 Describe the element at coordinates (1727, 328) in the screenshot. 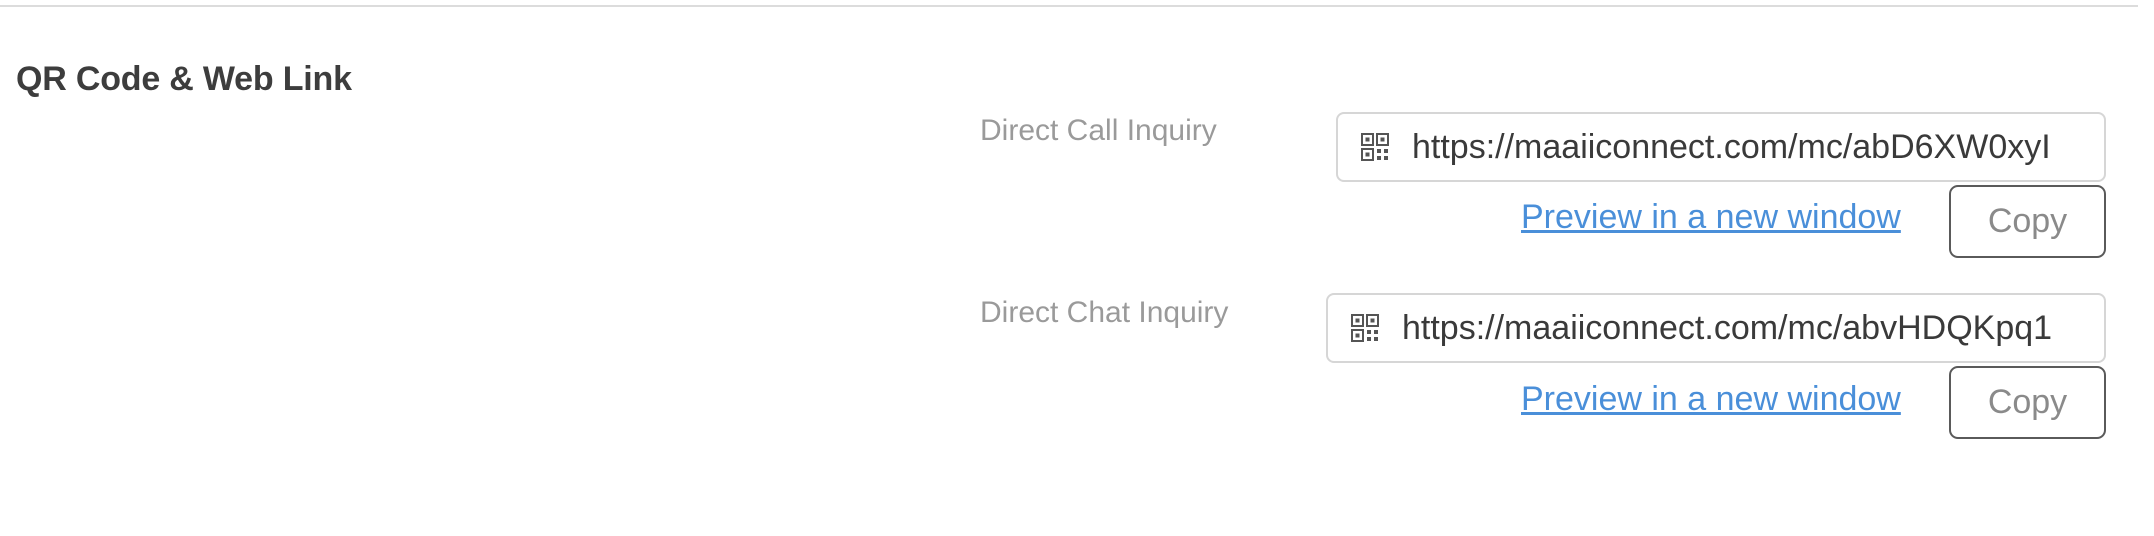

I see `direct-chat-url: https://maaiiconnect.com/mc/abvHDQKpq1` at that location.